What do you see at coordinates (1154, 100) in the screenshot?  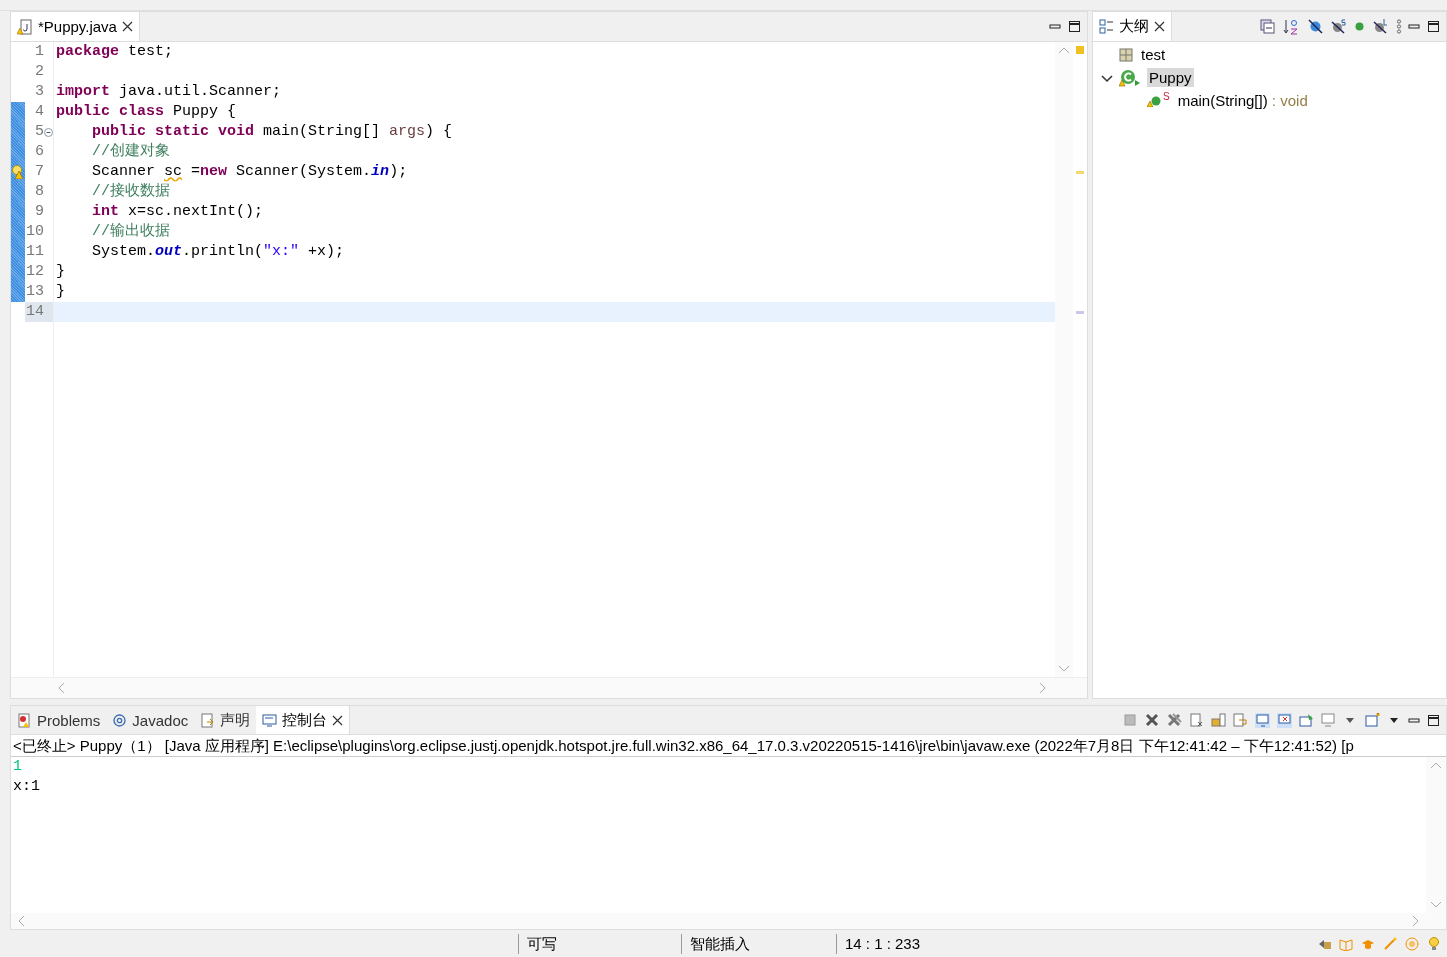 I see `method-icon` at bounding box center [1154, 100].